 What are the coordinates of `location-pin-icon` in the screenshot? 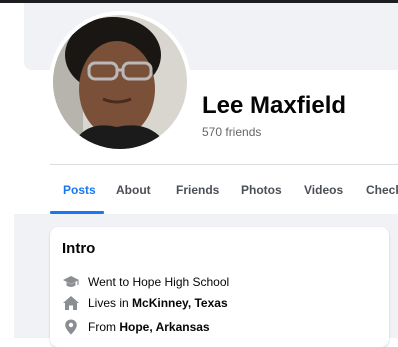 It's located at (71, 327).